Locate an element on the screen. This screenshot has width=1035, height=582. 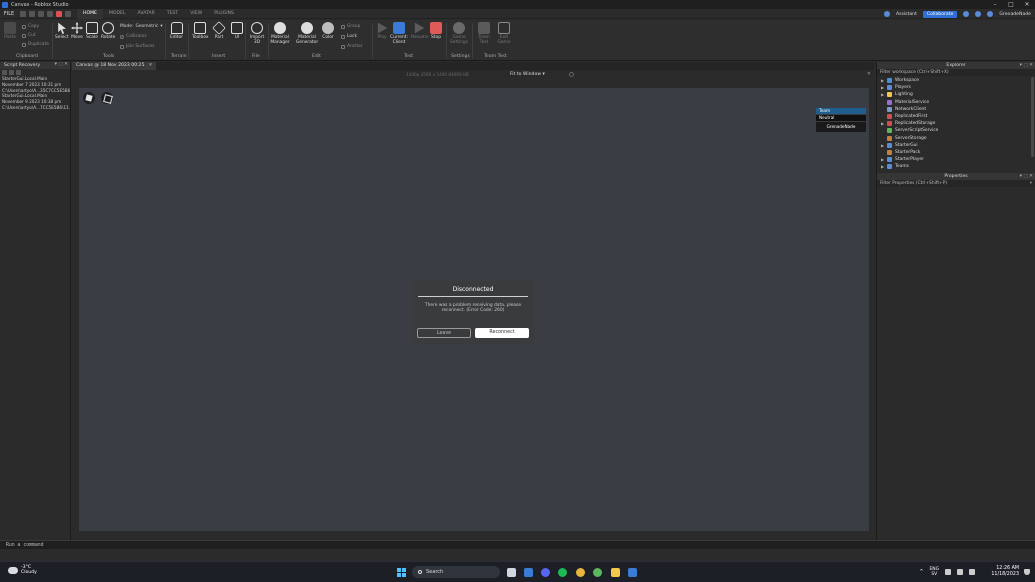
copy-button: Copy is located at coordinates (30, 26).